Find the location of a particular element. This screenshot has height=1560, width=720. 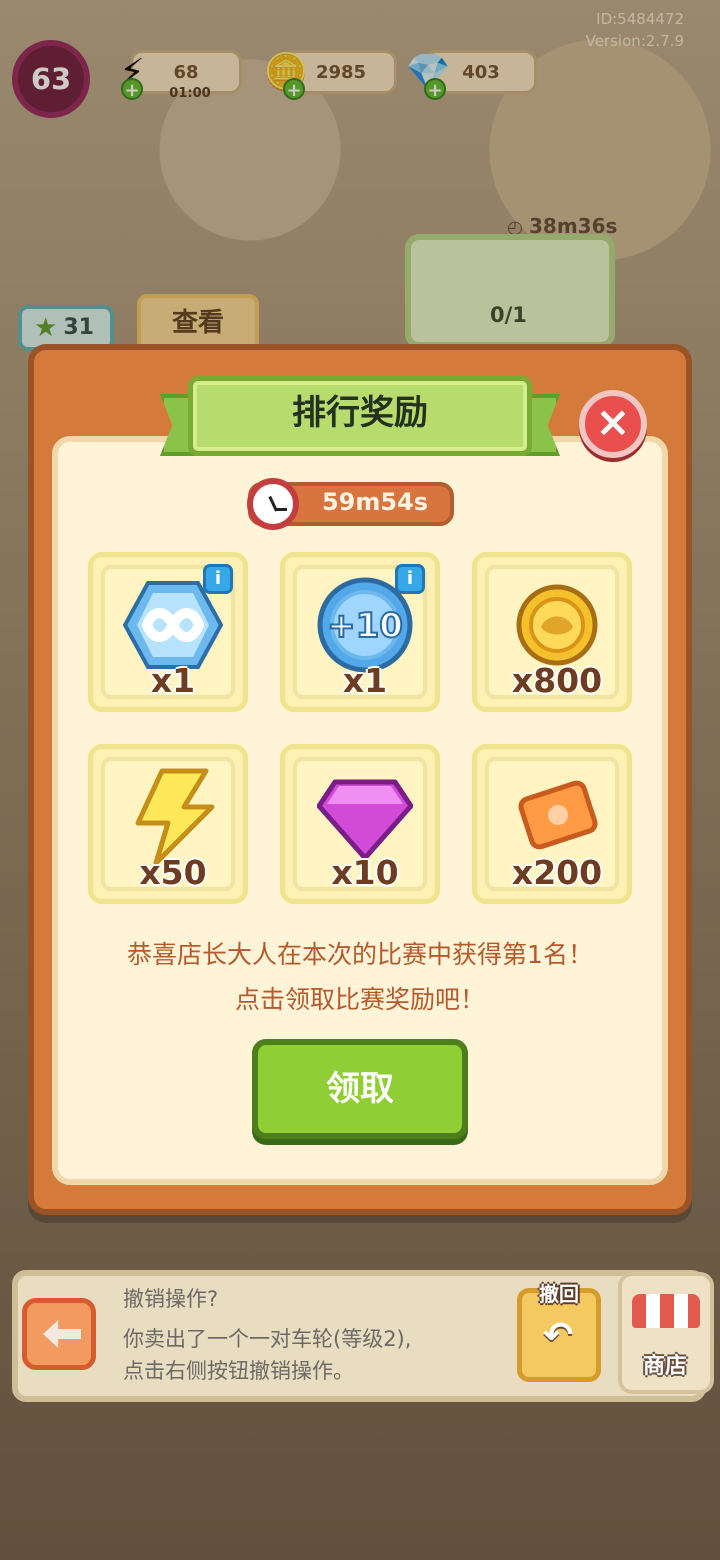

reward-qty: x200 is located at coordinates (557, 872).